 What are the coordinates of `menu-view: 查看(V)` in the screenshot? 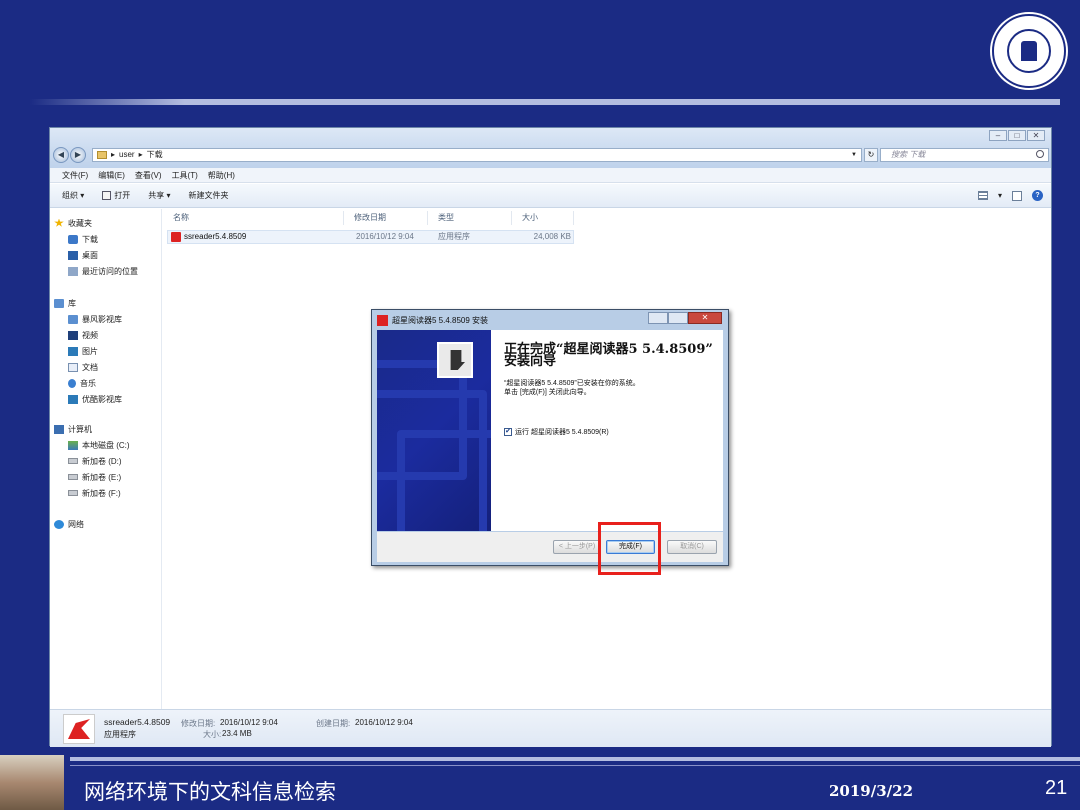 It's located at (148, 175).